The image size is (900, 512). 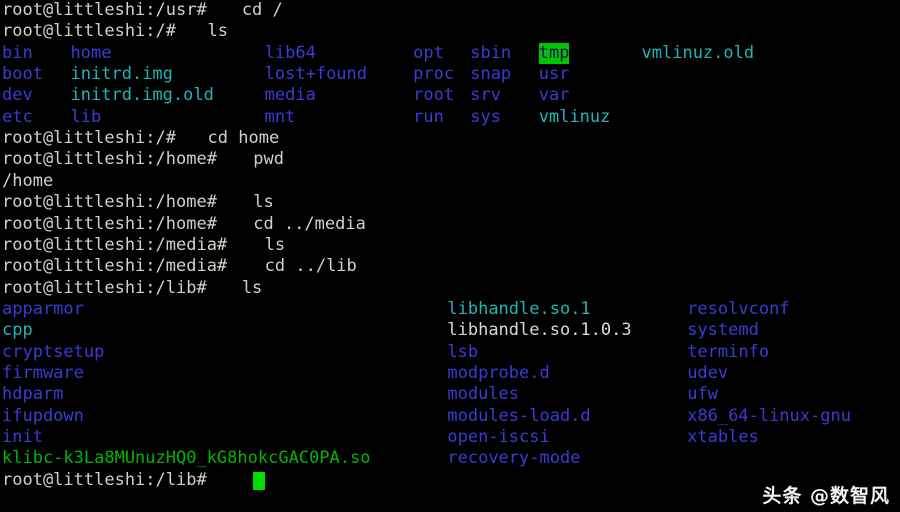 I want to click on file-entry-libhandle-so-1: libhandle.so.1, so click(x=518, y=309).